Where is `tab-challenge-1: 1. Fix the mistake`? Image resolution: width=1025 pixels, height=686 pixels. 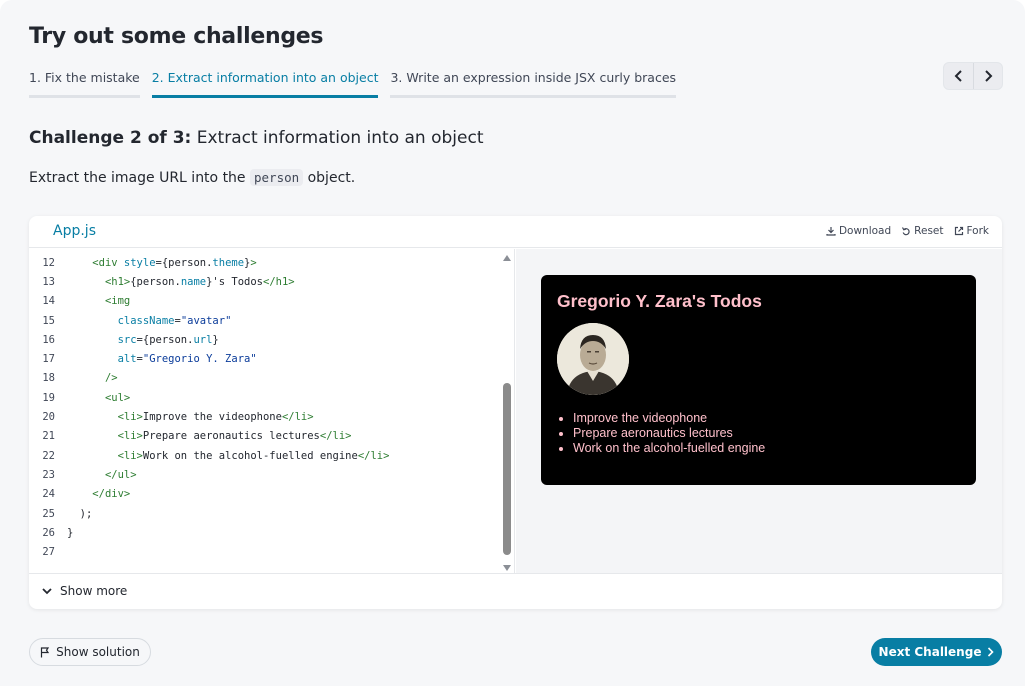
tab-challenge-1: 1. Fix the mistake is located at coordinates (84, 82).